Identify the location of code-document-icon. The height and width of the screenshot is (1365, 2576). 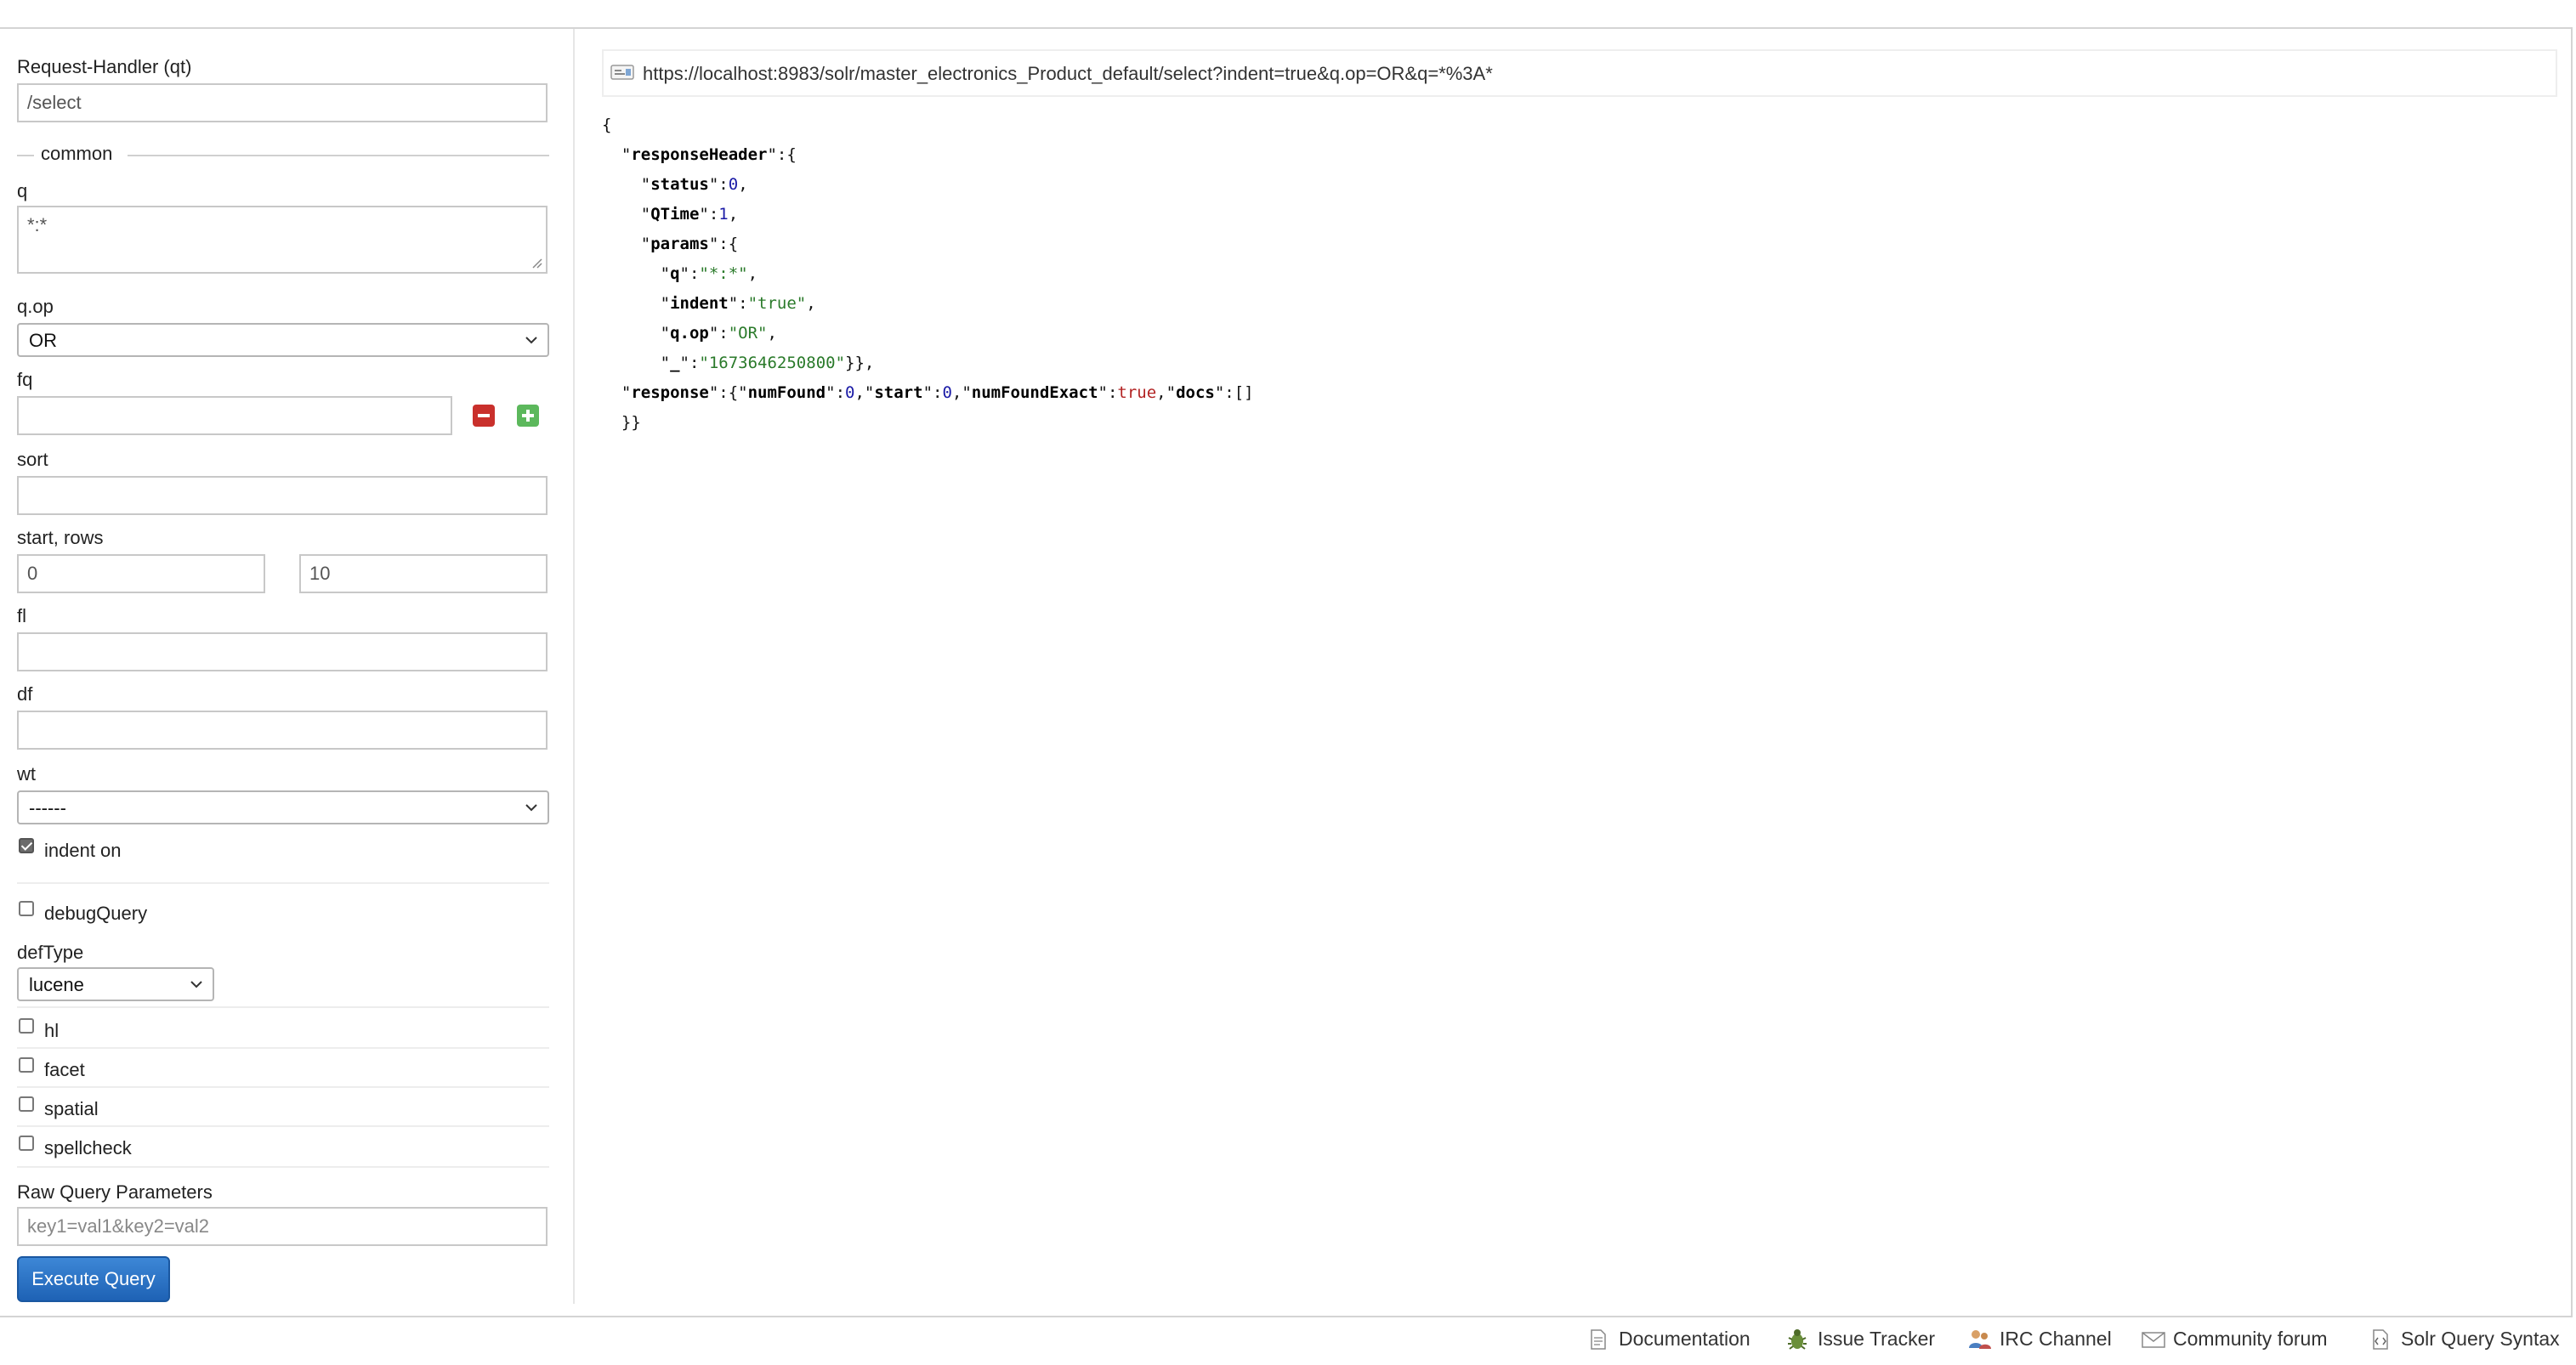
(2381, 1339).